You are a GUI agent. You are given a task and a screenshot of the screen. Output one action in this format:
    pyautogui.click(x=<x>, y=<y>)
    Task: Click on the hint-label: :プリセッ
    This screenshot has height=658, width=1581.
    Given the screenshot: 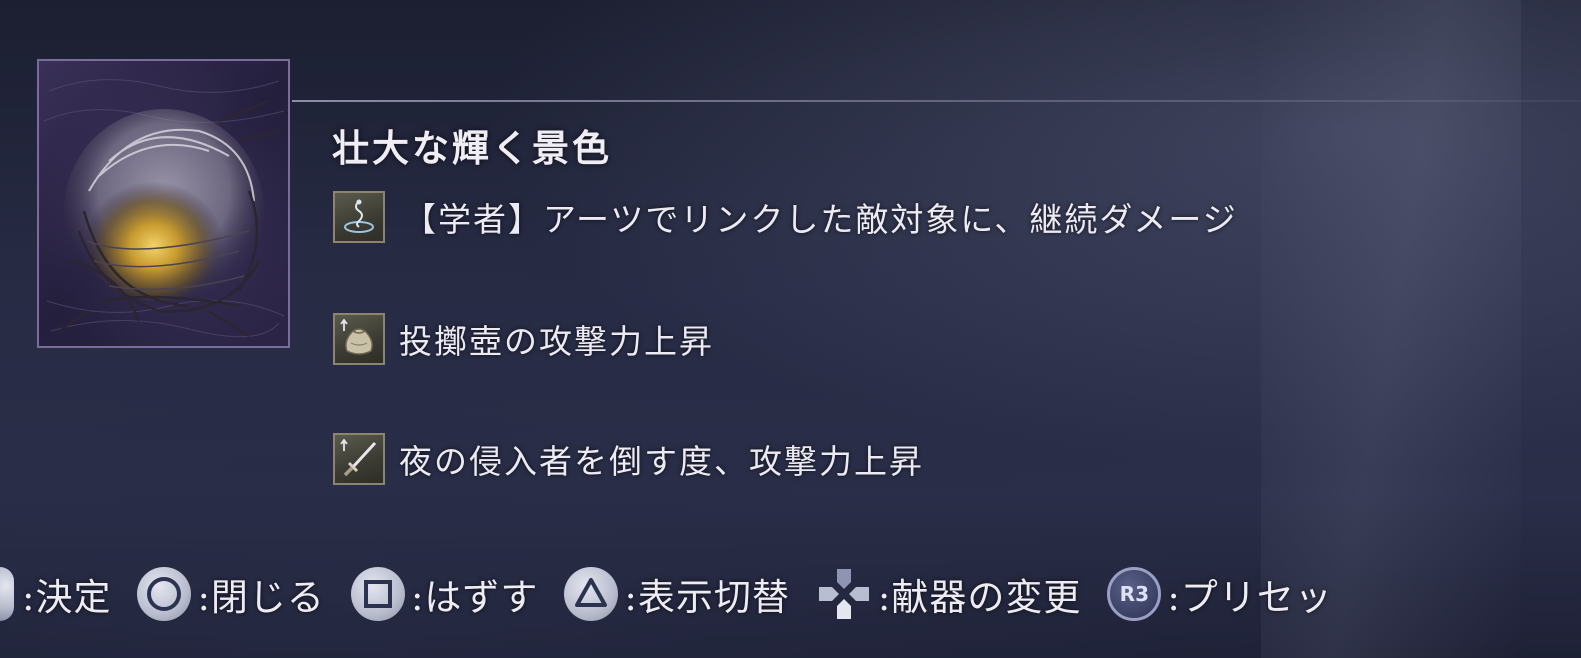 What is the action you would take?
    pyautogui.click(x=1250, y=597)
    